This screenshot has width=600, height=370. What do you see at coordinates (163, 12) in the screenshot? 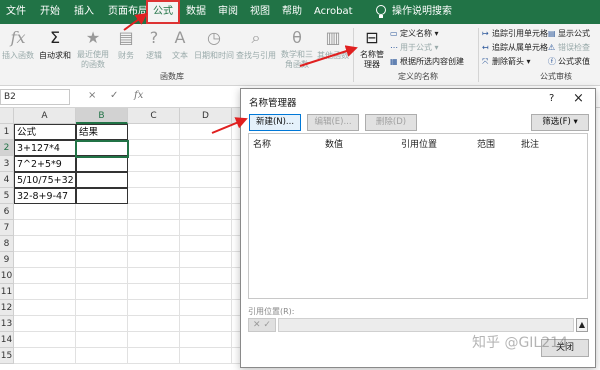
I see `tab-formulas: 公式` at bounding box center [163, 12].